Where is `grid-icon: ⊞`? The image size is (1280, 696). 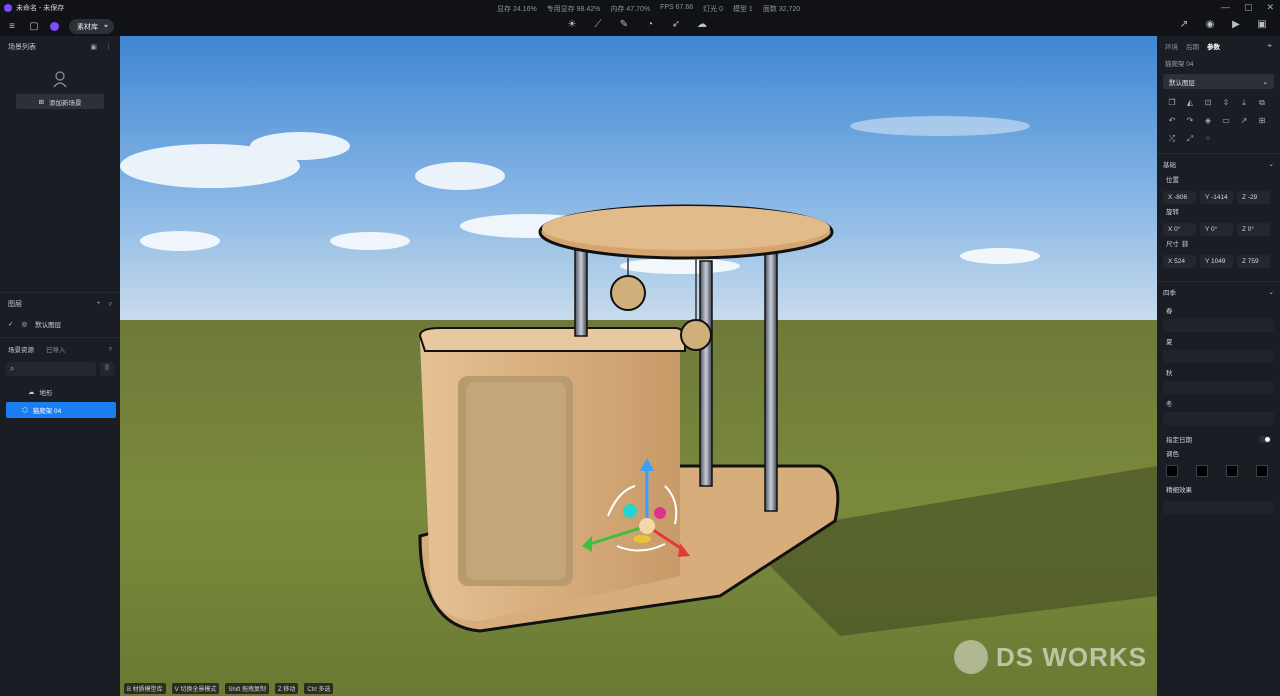 grid-icon: ⊞ is located at coordinates (1262, 121).